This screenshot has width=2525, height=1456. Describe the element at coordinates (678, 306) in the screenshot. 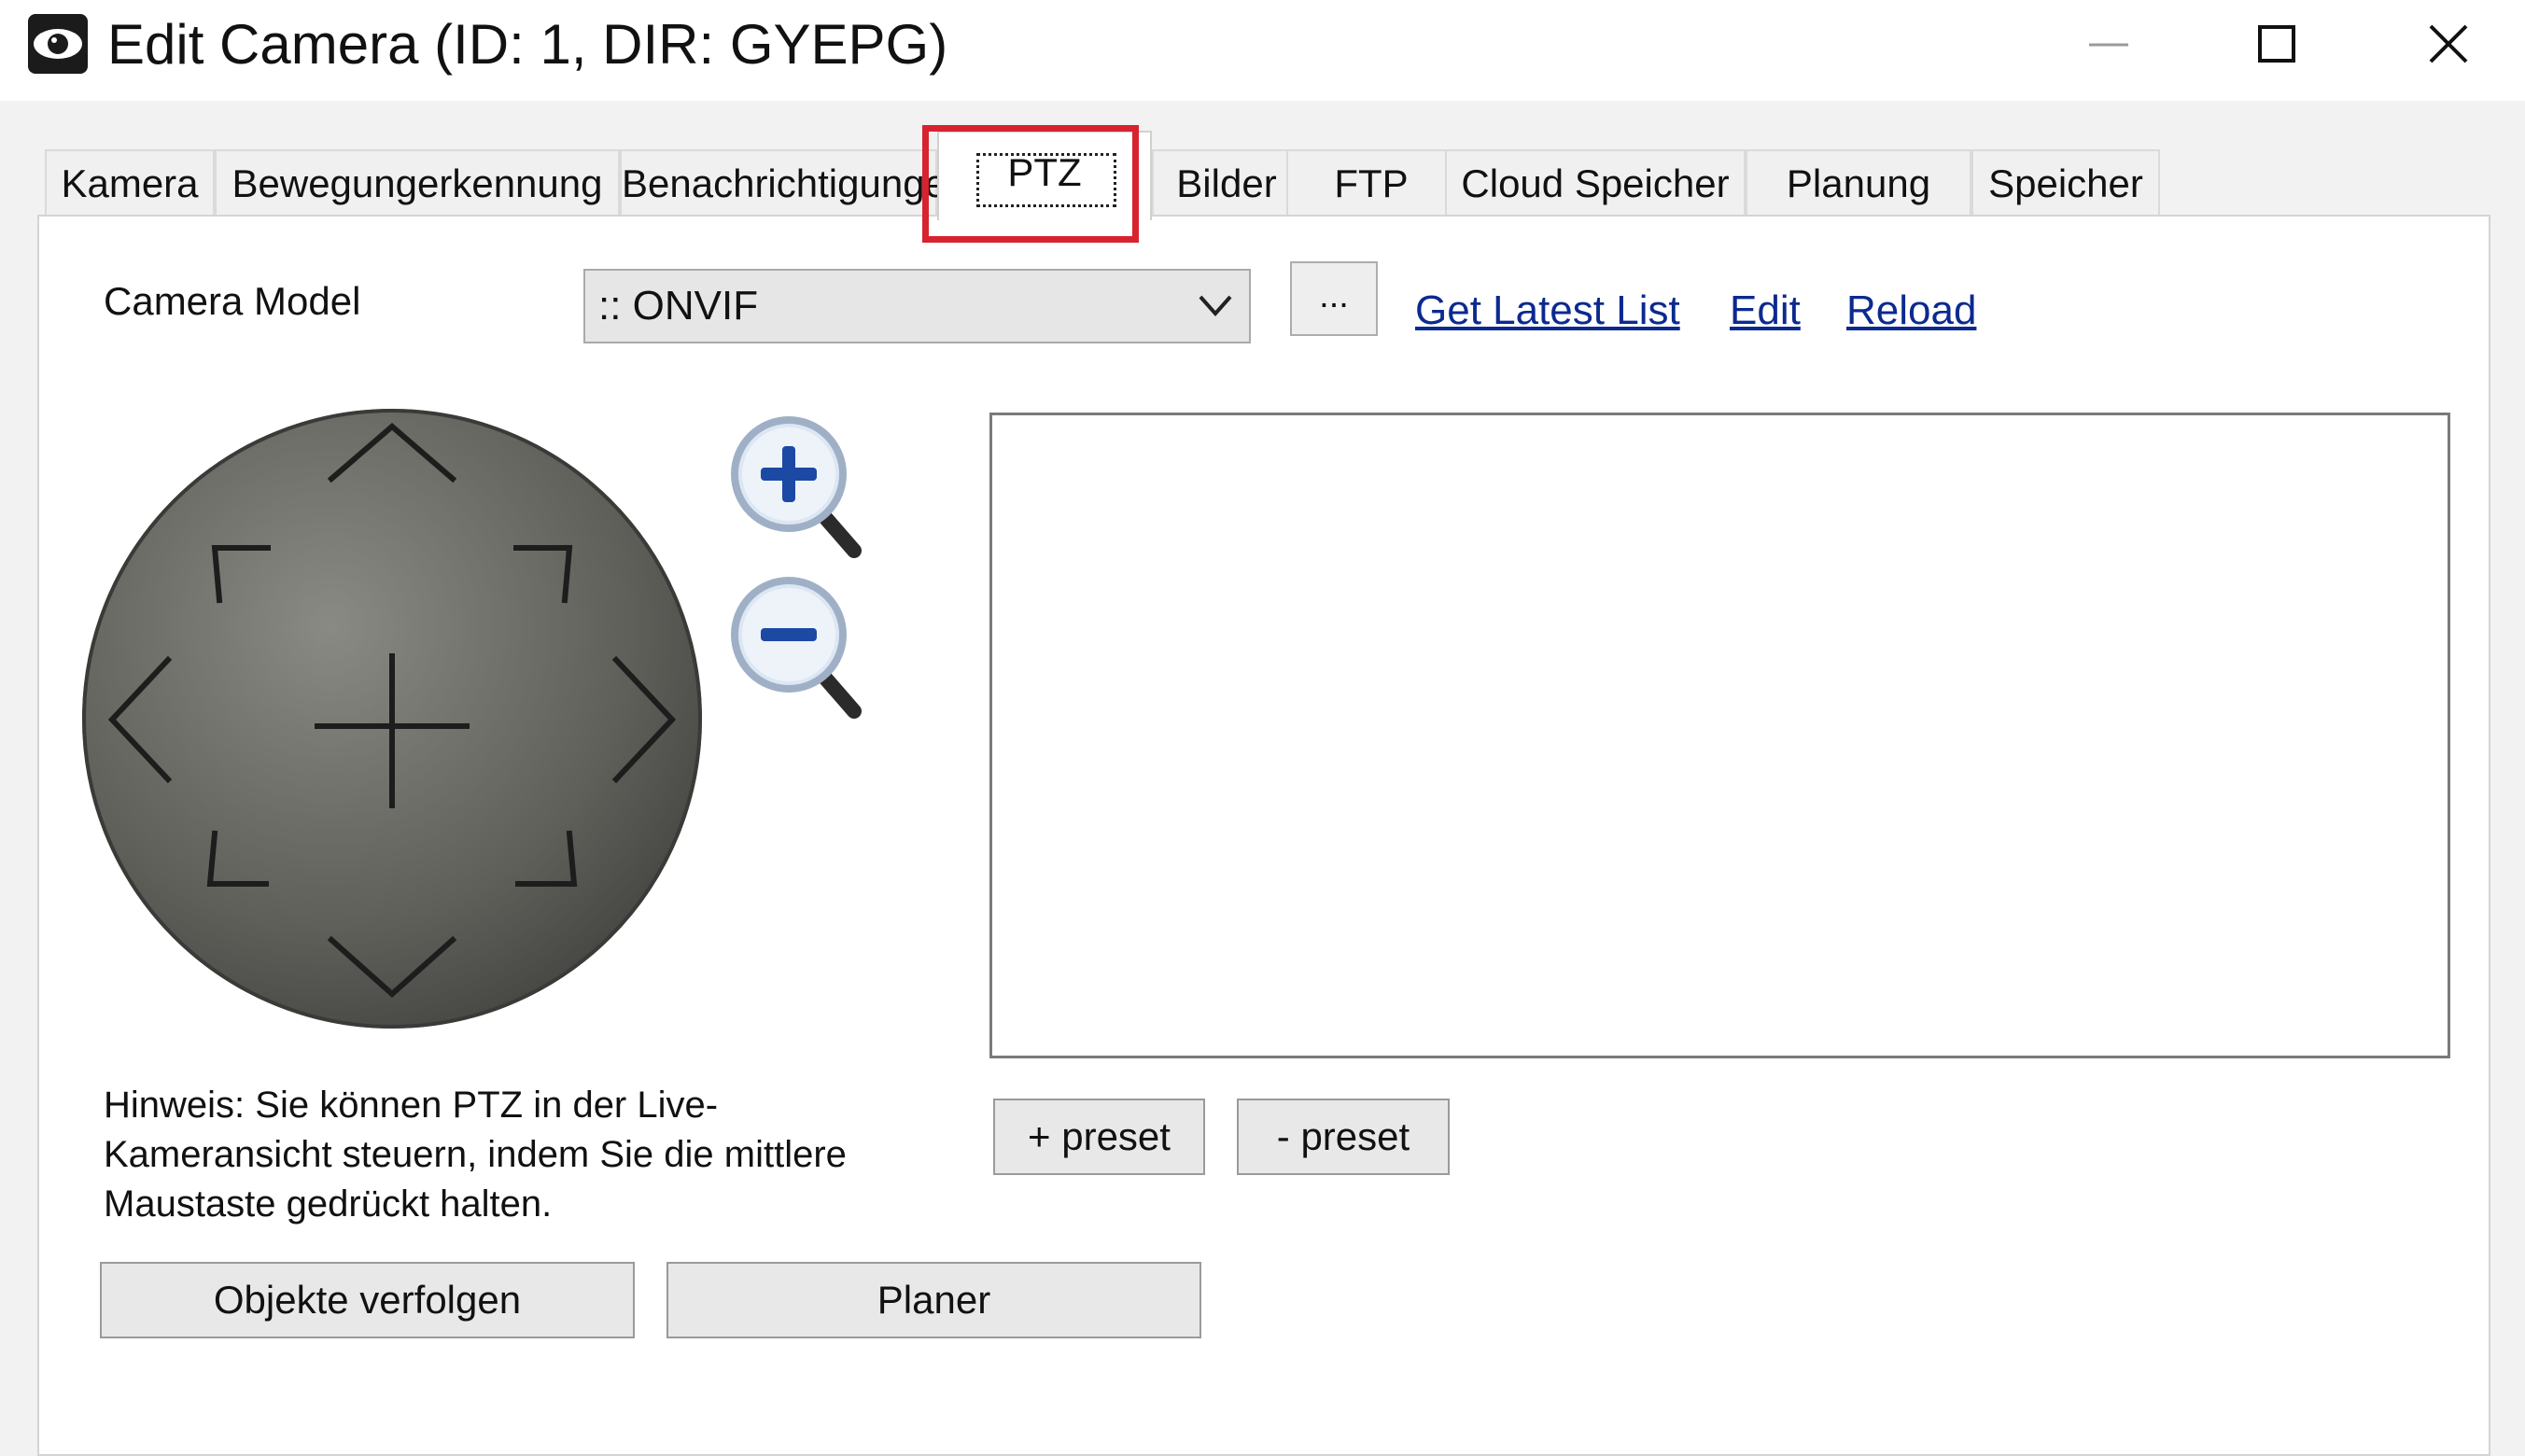

I see `camera-model-value: :: ONVIF` at that location.